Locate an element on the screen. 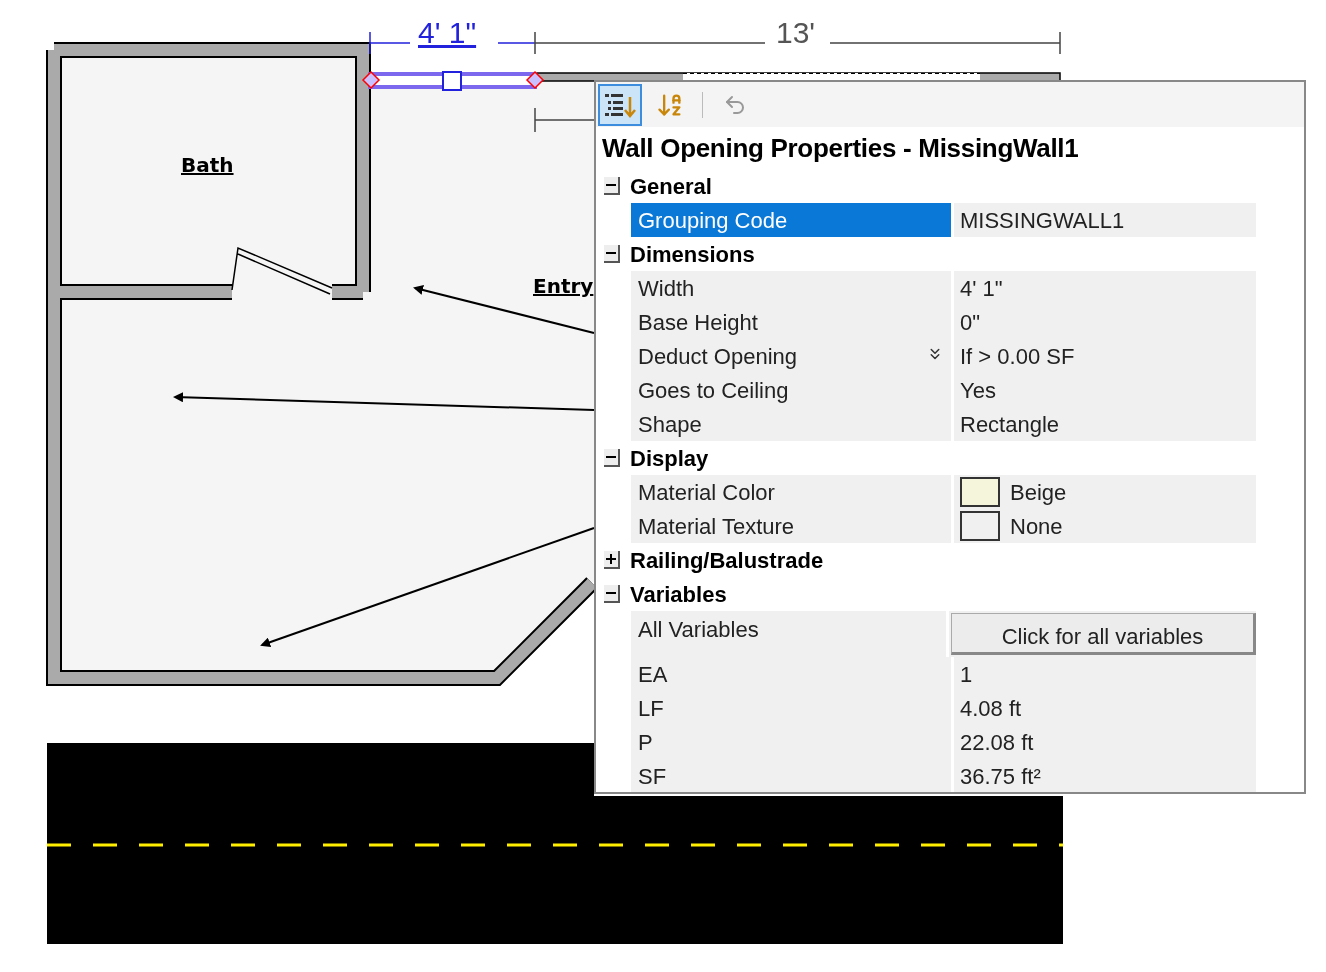 The image size is (1326, 972). expand-icon is located at coordinates (612, 560).